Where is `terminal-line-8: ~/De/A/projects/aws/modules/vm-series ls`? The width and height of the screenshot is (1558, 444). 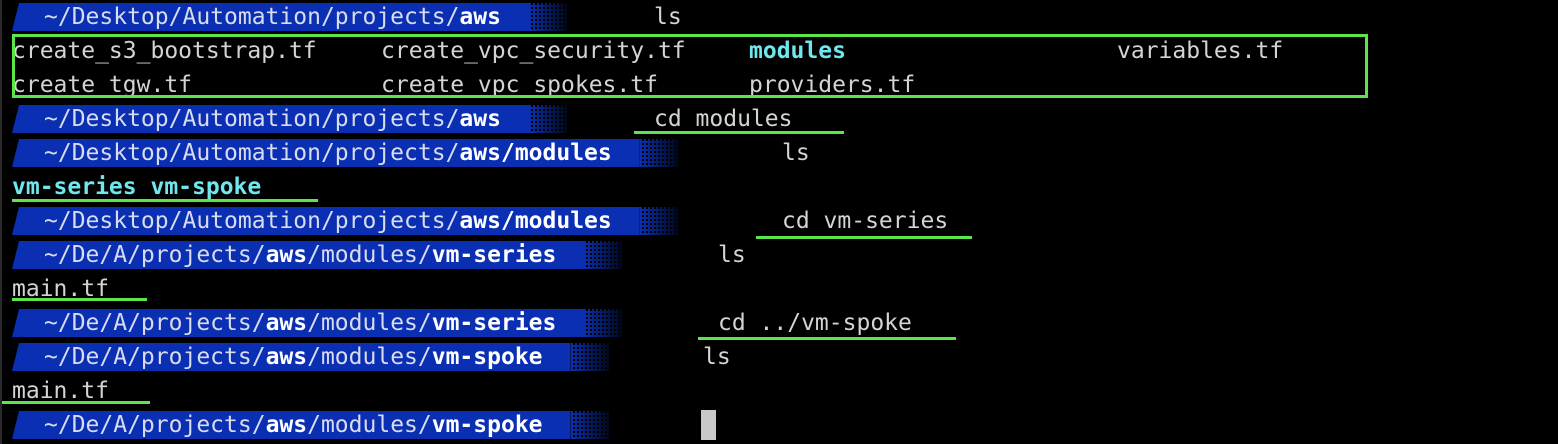 terminal-line-8: ~/De/A/projects/aws/modules/vm-series ls is located at coordinates (779, 255).